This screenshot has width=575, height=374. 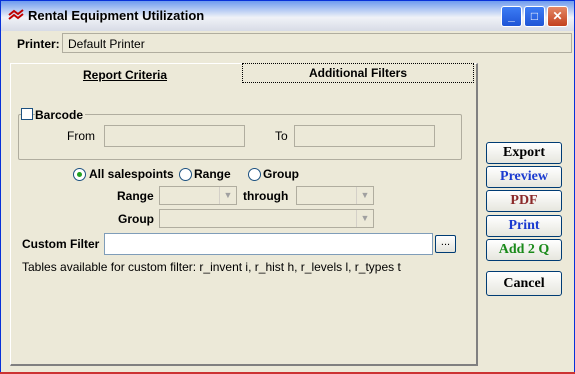 I want to click on custom-filter-label: Custom Filter, so click(x=61, y=244).